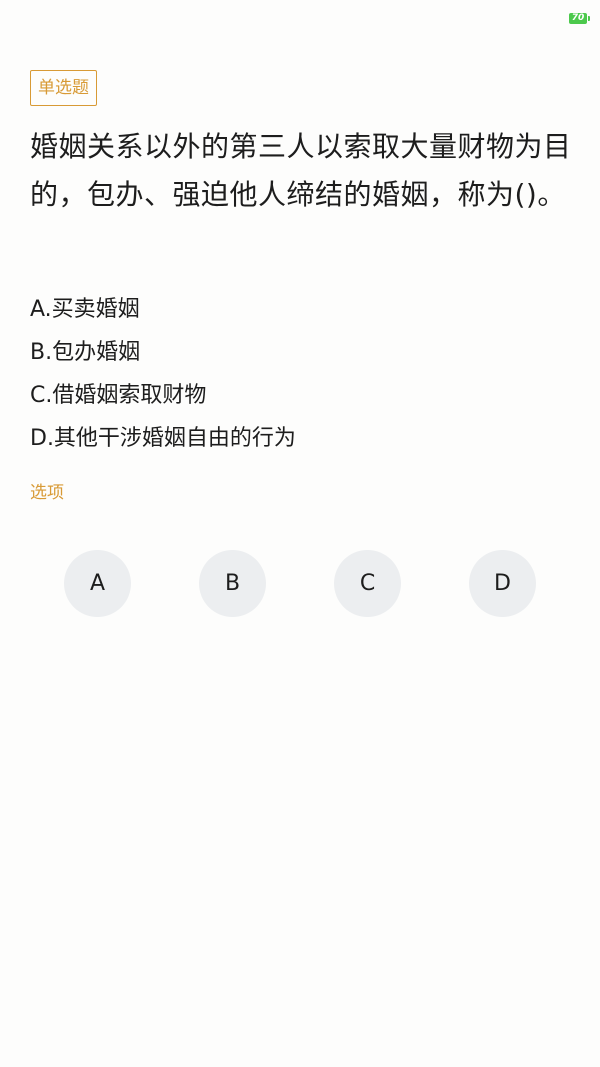 This screenshot has width=600, height=1067. What do you see at coordinates (579, 18) in the screenshot?
I see `battery-icon: 70` at bounding box center [579, 18].